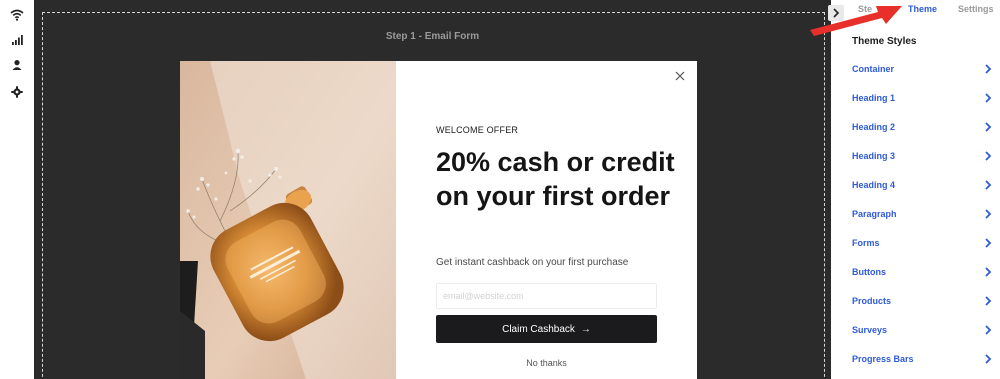 Image resolution: width=1000 pixels, height=379 pixels. Describe the element at coordinates (432, 36) in the screenshot. I see `step-title: Step 1 - Email Form` at that location.